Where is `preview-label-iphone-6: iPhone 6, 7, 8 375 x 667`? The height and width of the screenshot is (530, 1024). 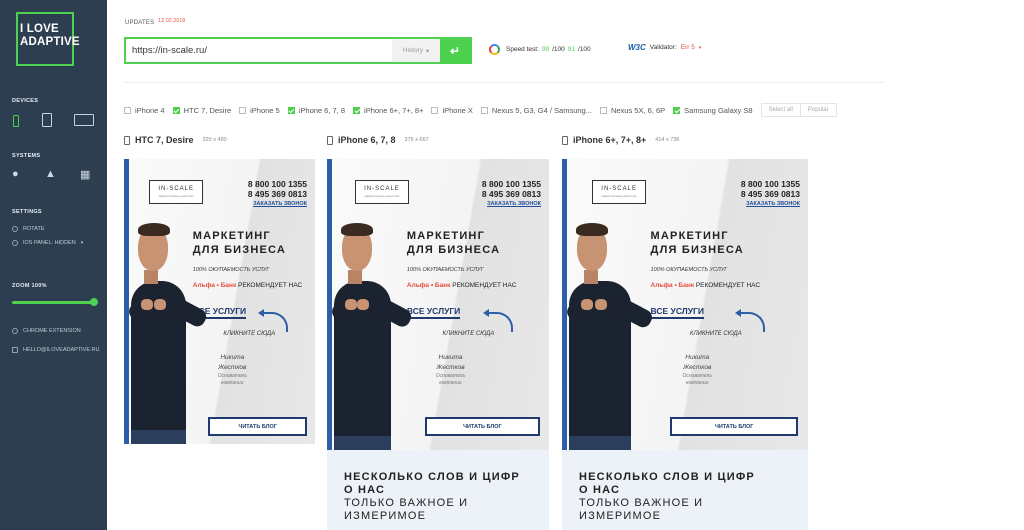
preview-label-iphone-6: iPhone 6, 7, 8 375 x 667 is located at coordinates (378, 140).